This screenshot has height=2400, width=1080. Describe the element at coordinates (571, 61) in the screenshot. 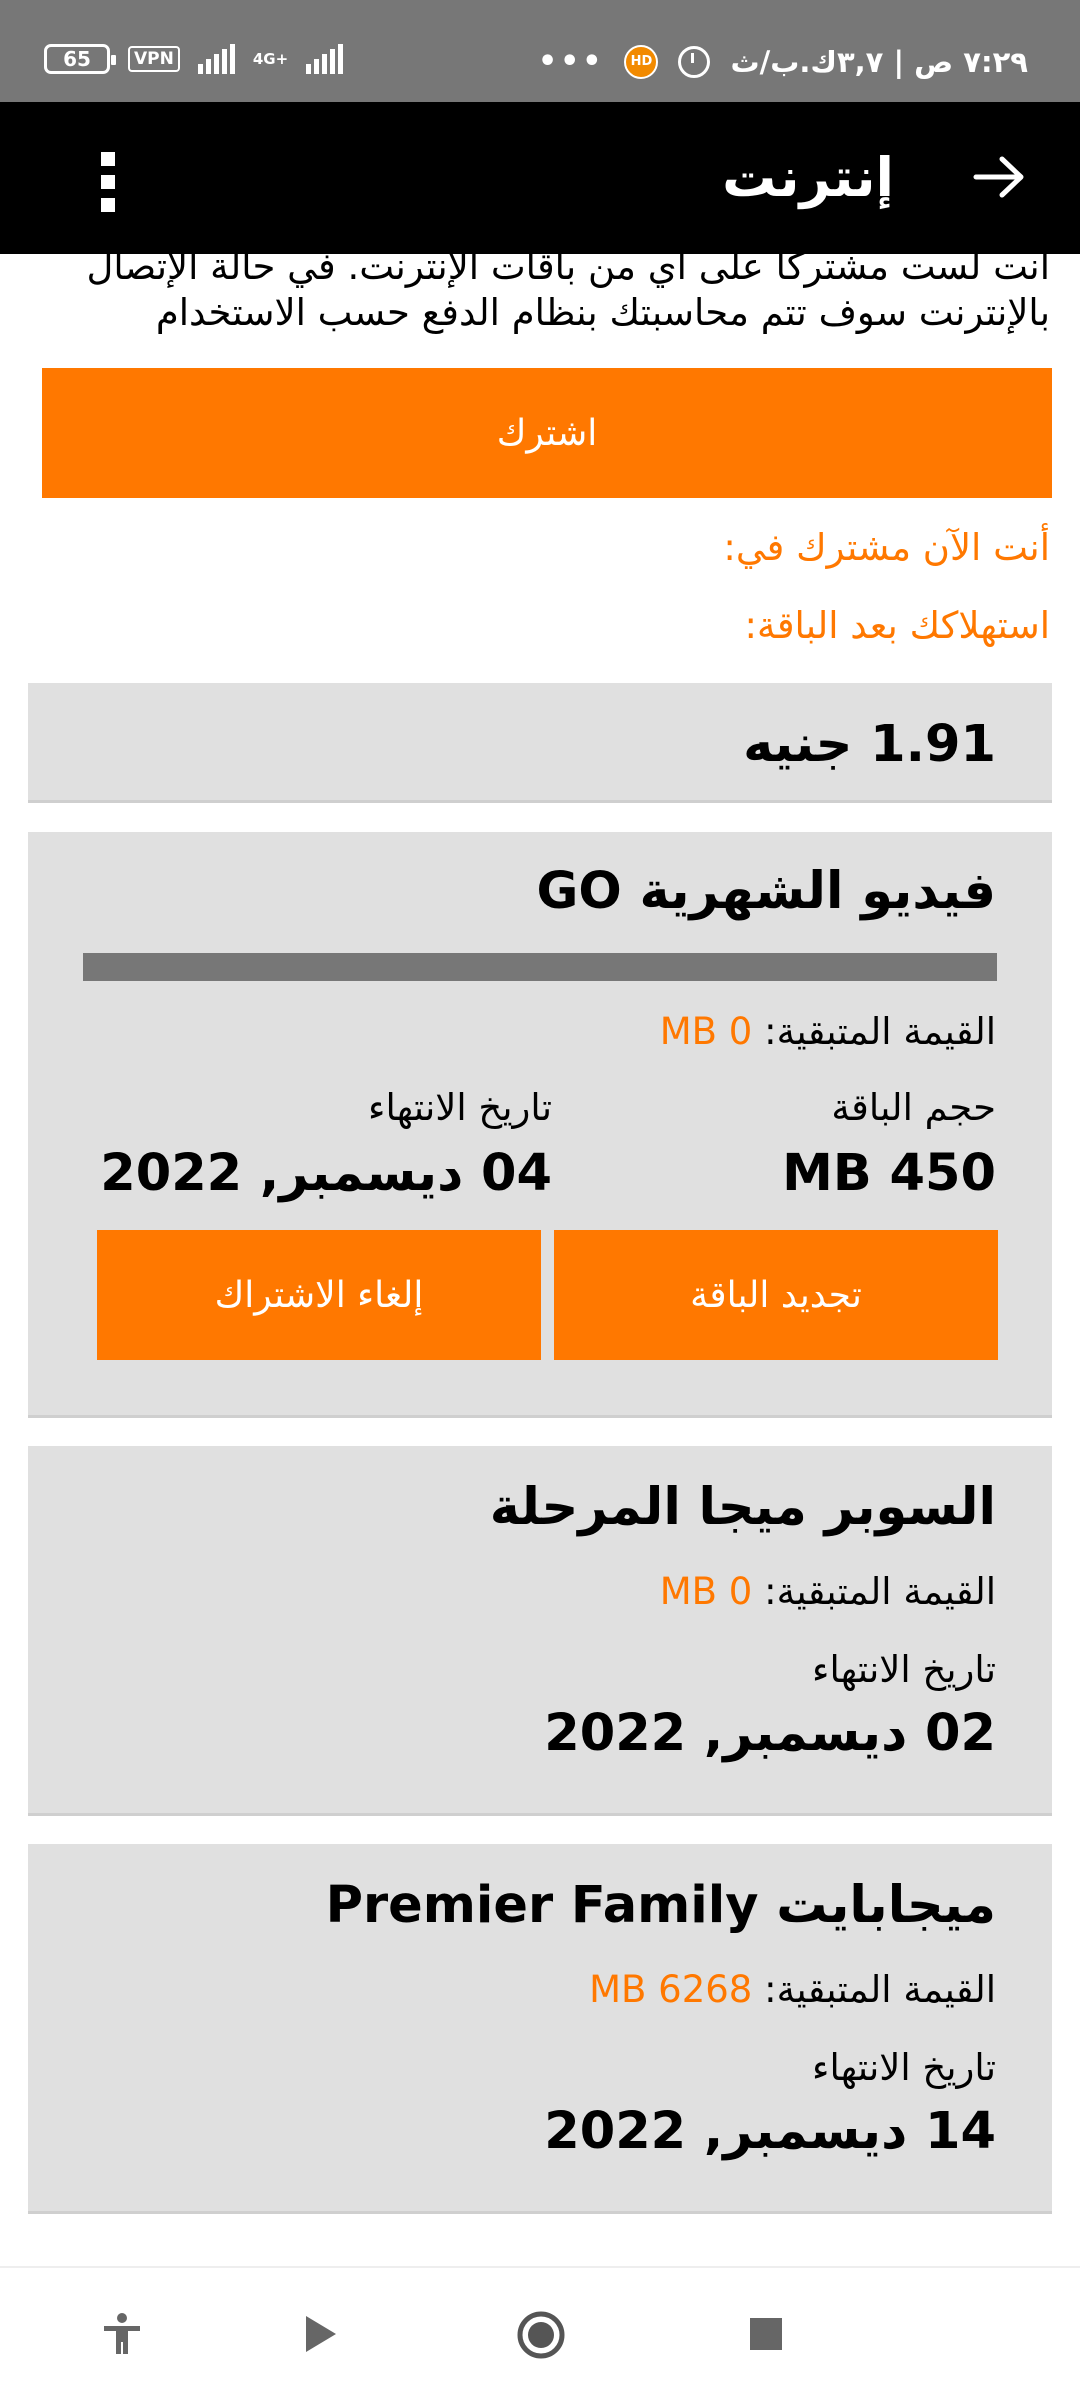

I see `more-notifications-icon: •••` at that location.